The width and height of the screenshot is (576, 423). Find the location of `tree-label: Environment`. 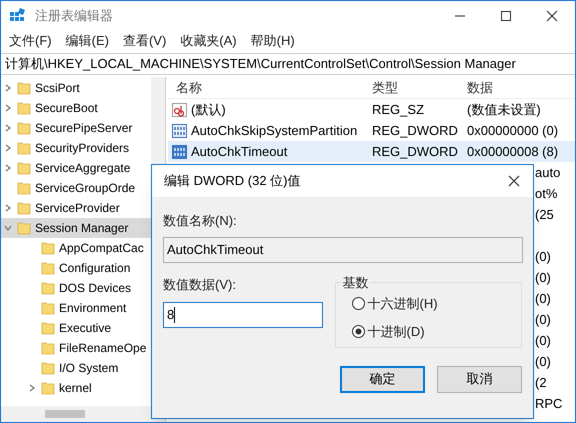

tree-label: Environment is located at coordinates (92, 308).